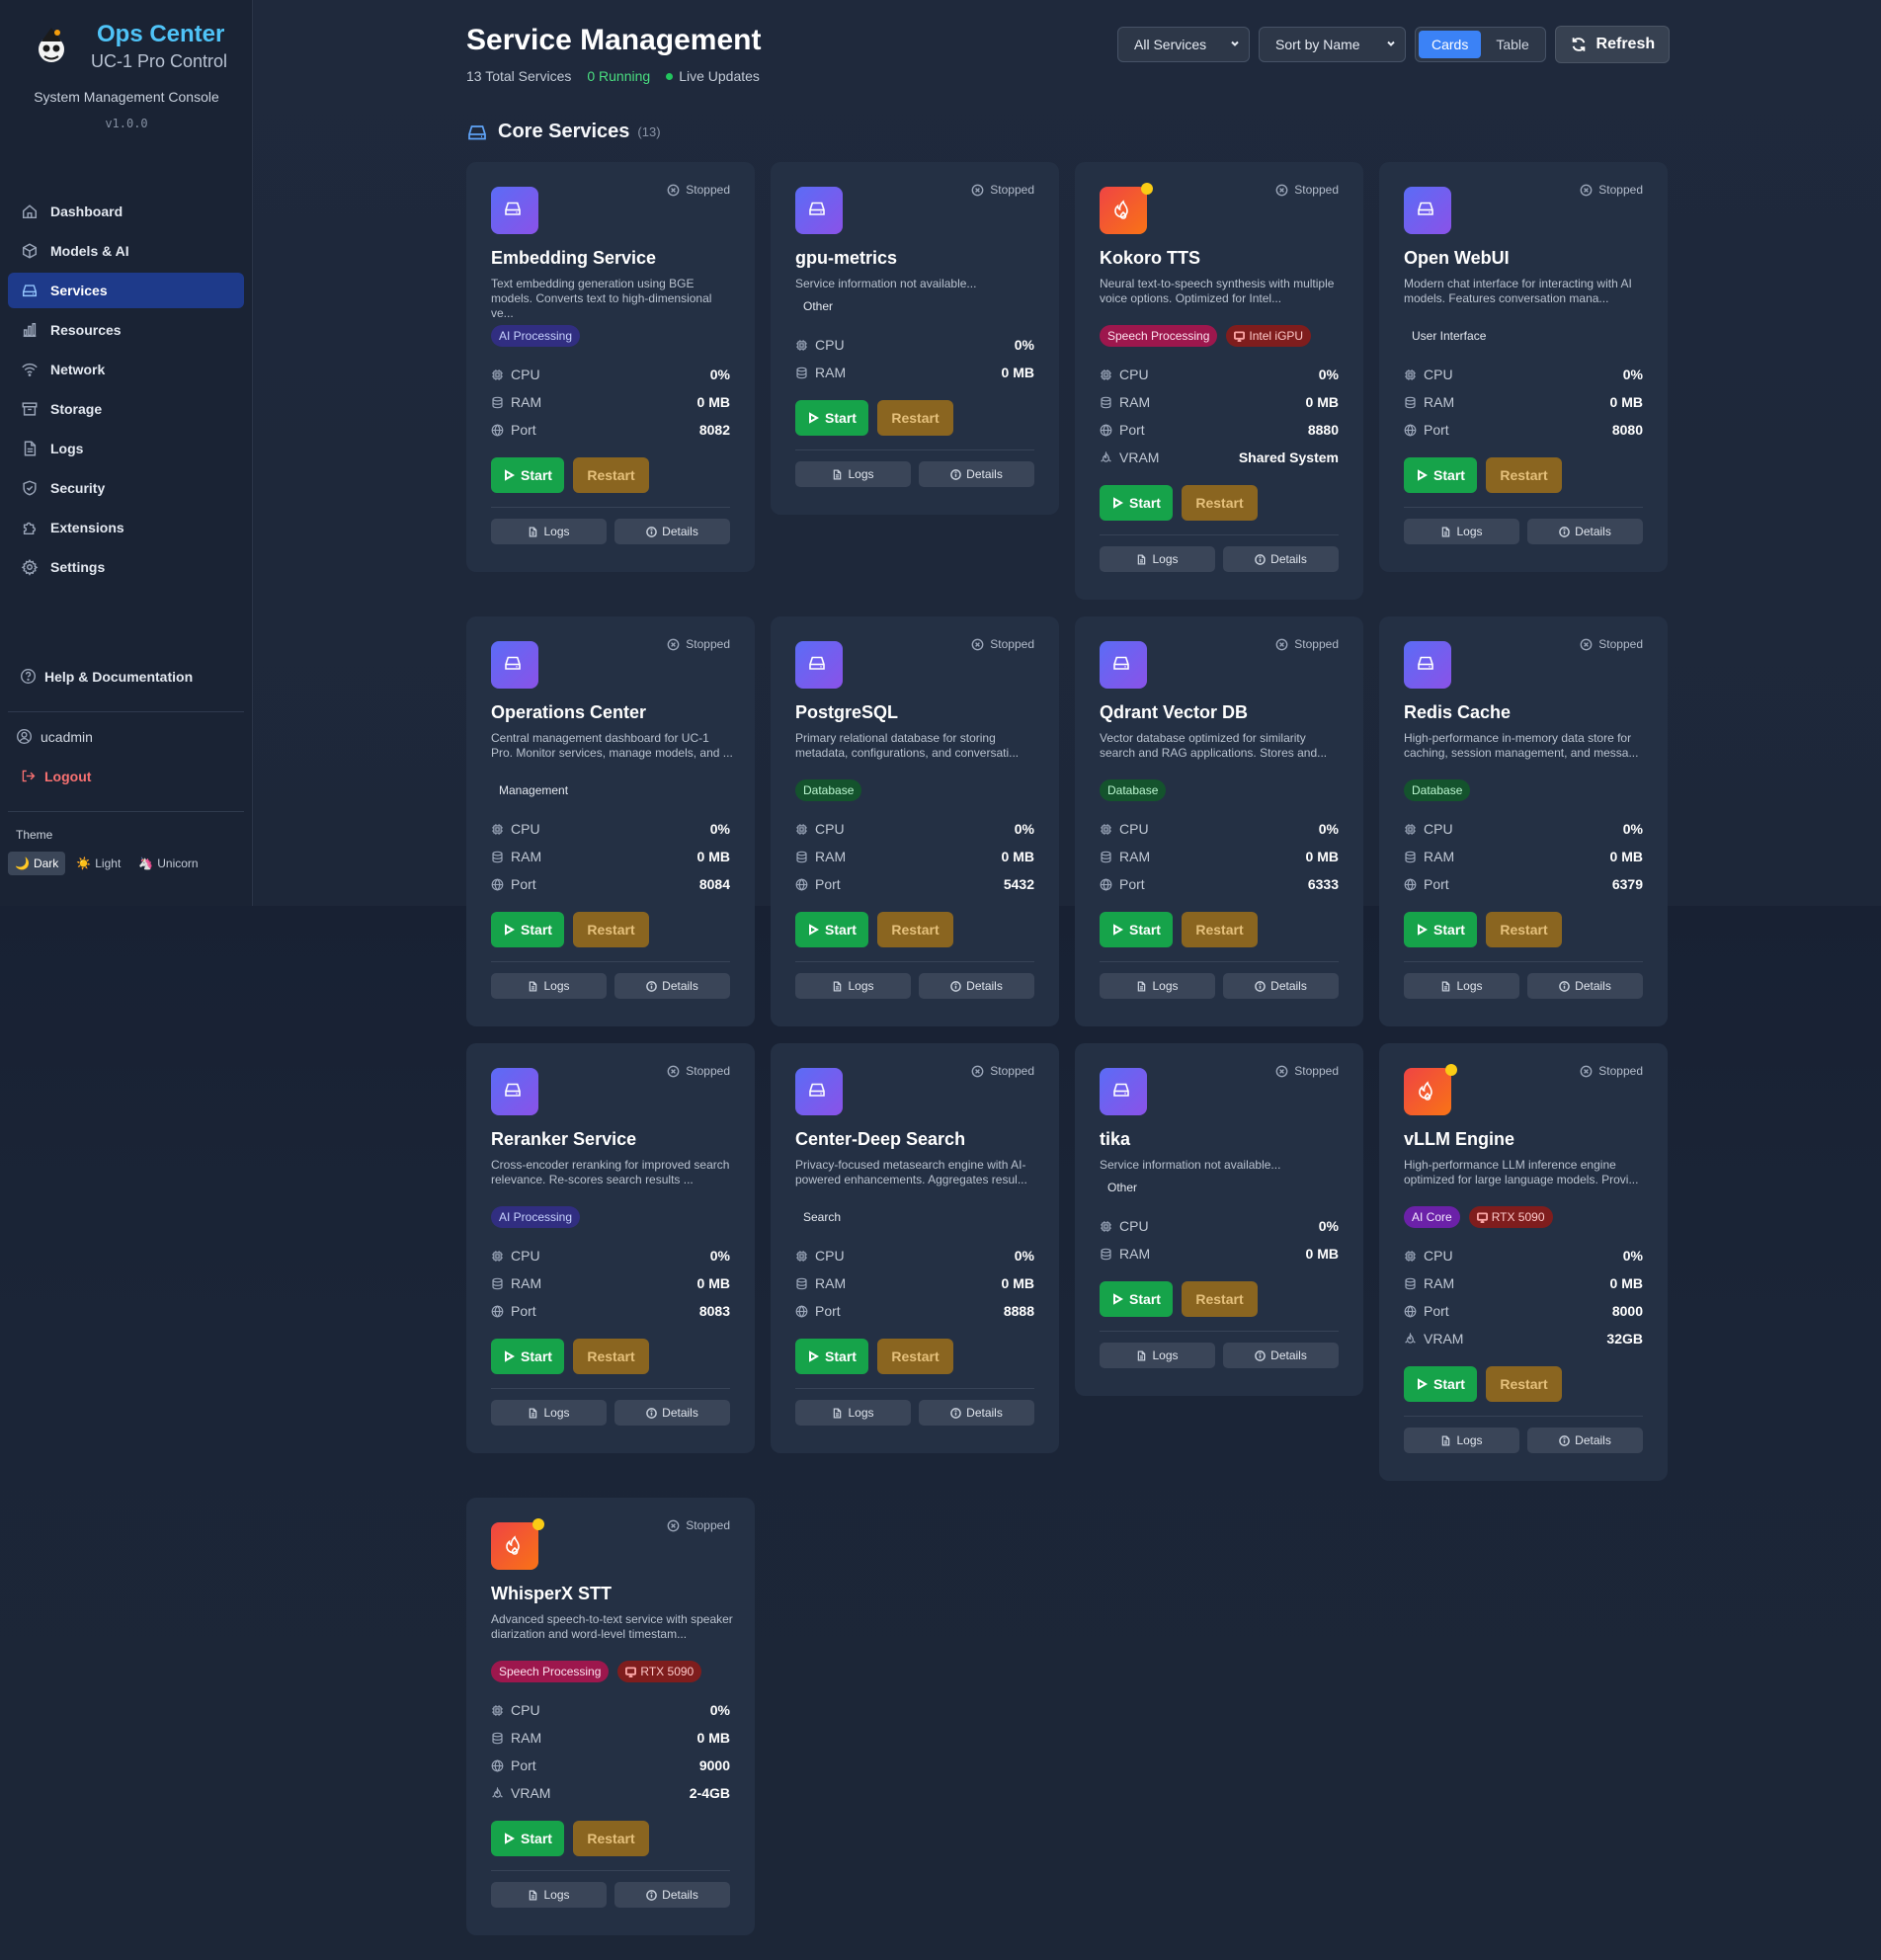 The height and width of the screenshot is (1960, 1881). Describe the element at coordinates (106, 676) in the screenshot. I see `help-link: Help & Documentation` at that location.